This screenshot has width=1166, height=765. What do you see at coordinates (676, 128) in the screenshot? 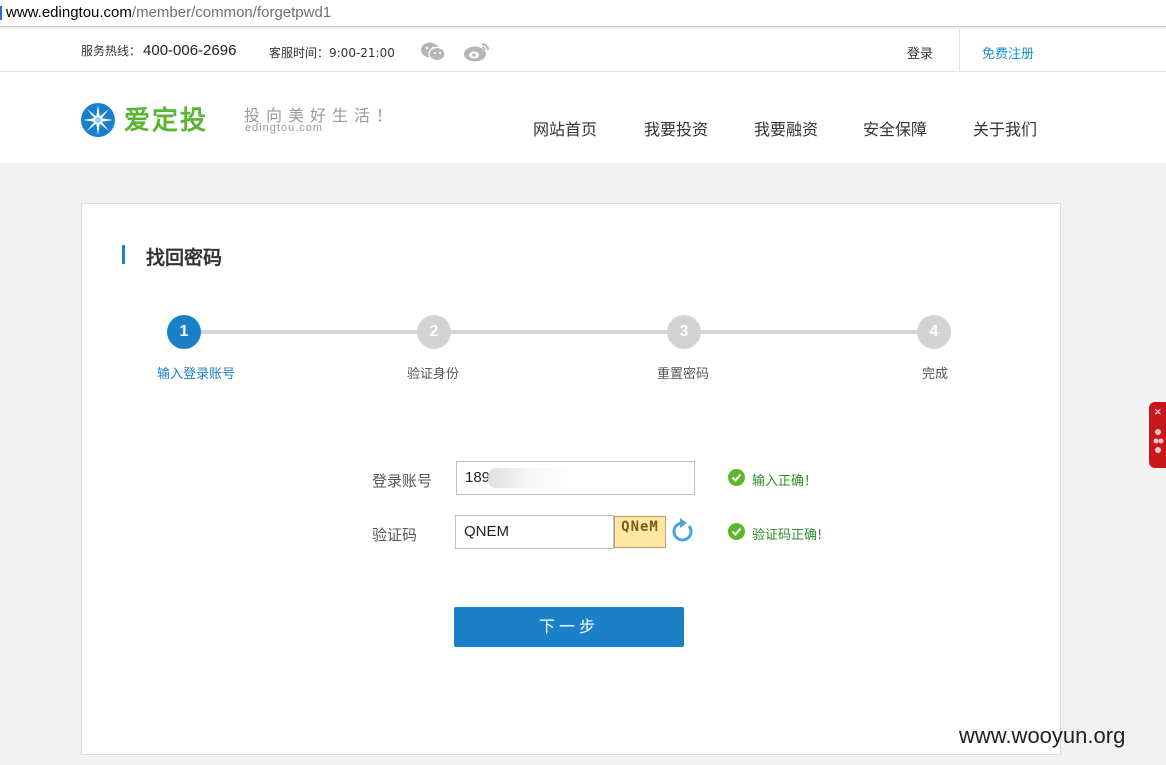
I see `nav-invest: 我要投资` at bounding box center [676, 128].